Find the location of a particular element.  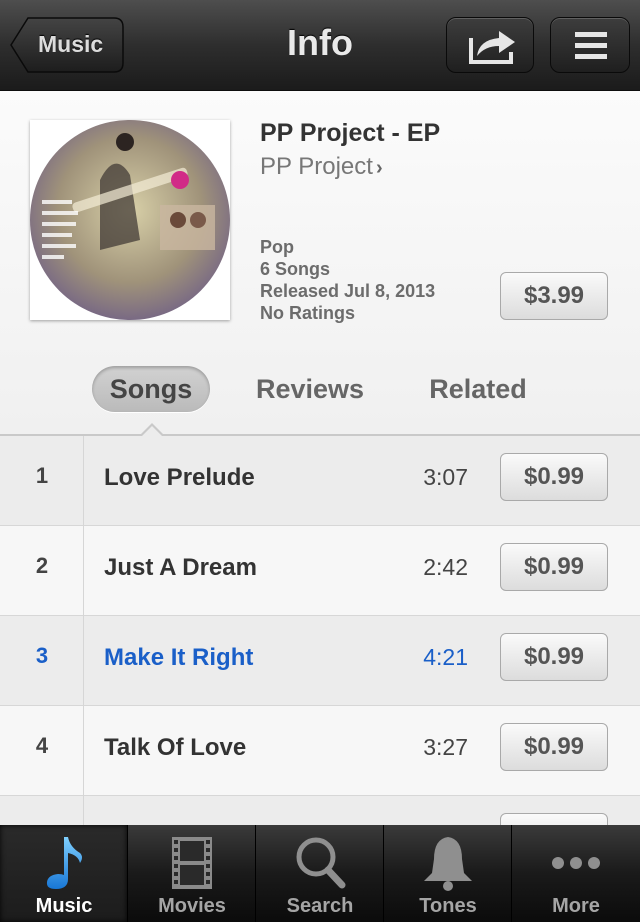

tab-music-label: Music is located at coordinates (64, 906).